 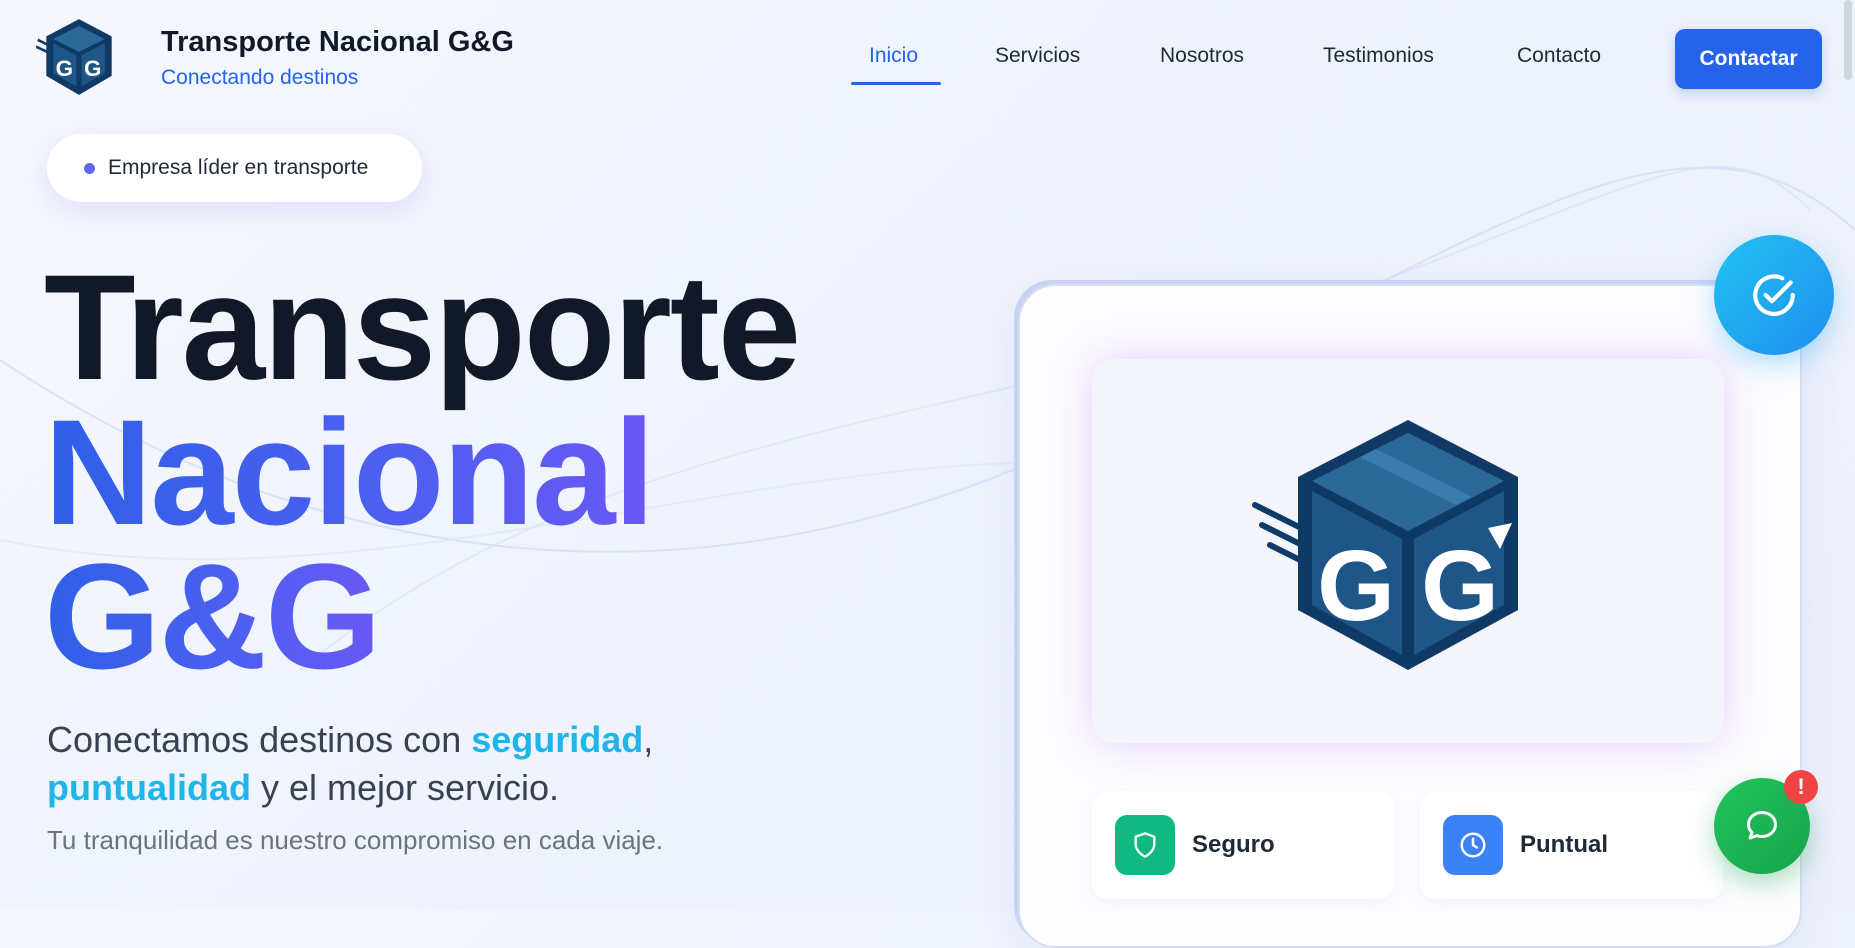 I want to click on nav-item-contacto: Contacto, so click(x=1559, y=56).